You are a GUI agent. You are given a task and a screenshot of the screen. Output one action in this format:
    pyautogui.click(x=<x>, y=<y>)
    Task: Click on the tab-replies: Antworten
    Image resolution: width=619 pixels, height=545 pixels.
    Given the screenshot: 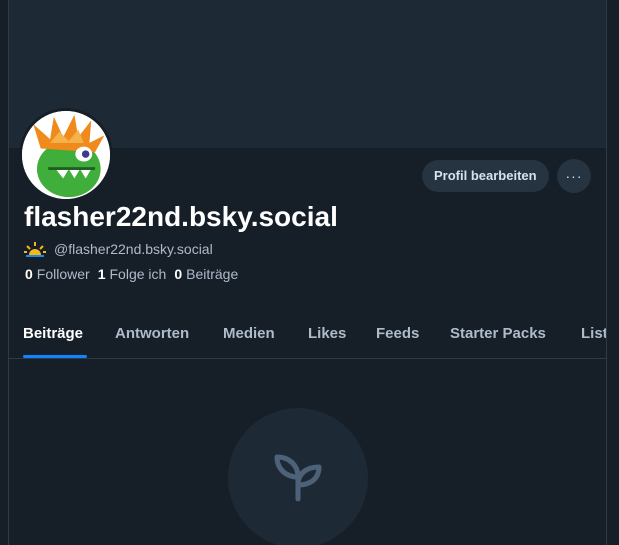 What is the action you would take?
    pyautogui.click(x=152, y=333)
    